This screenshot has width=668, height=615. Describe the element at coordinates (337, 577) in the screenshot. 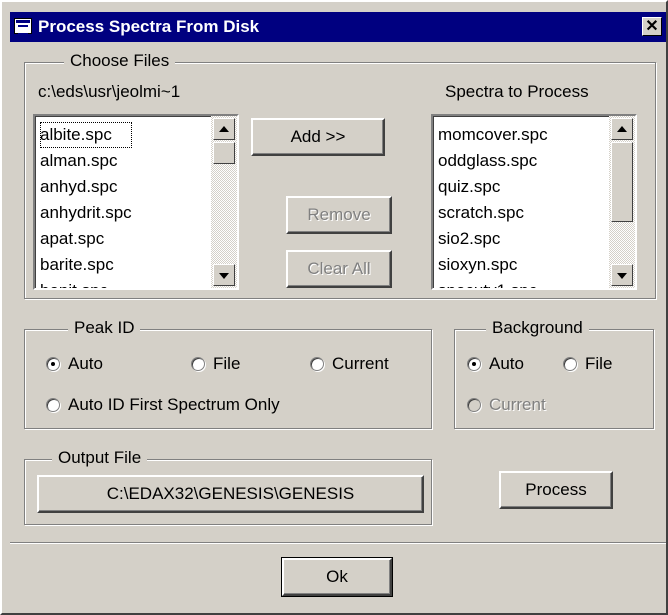

I see `ok-button: Ok` at that location.